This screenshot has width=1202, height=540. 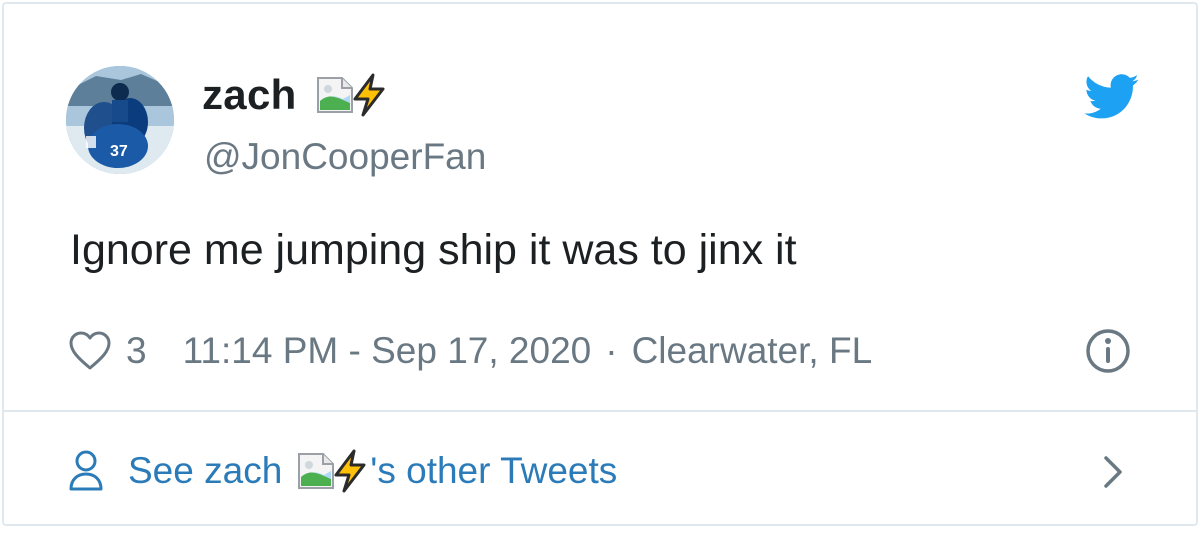 What do you see at coordinates (752, 350) in the screenshot?
I see `tweet-location: Clearwater, FL` at bounding box center [752, 350].